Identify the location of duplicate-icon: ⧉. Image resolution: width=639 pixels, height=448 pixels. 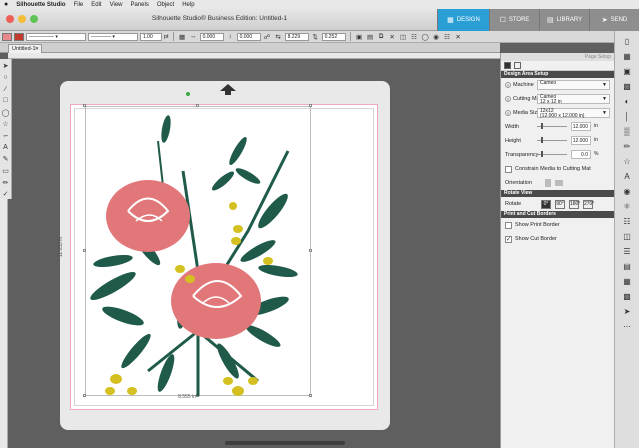
(381, 36).